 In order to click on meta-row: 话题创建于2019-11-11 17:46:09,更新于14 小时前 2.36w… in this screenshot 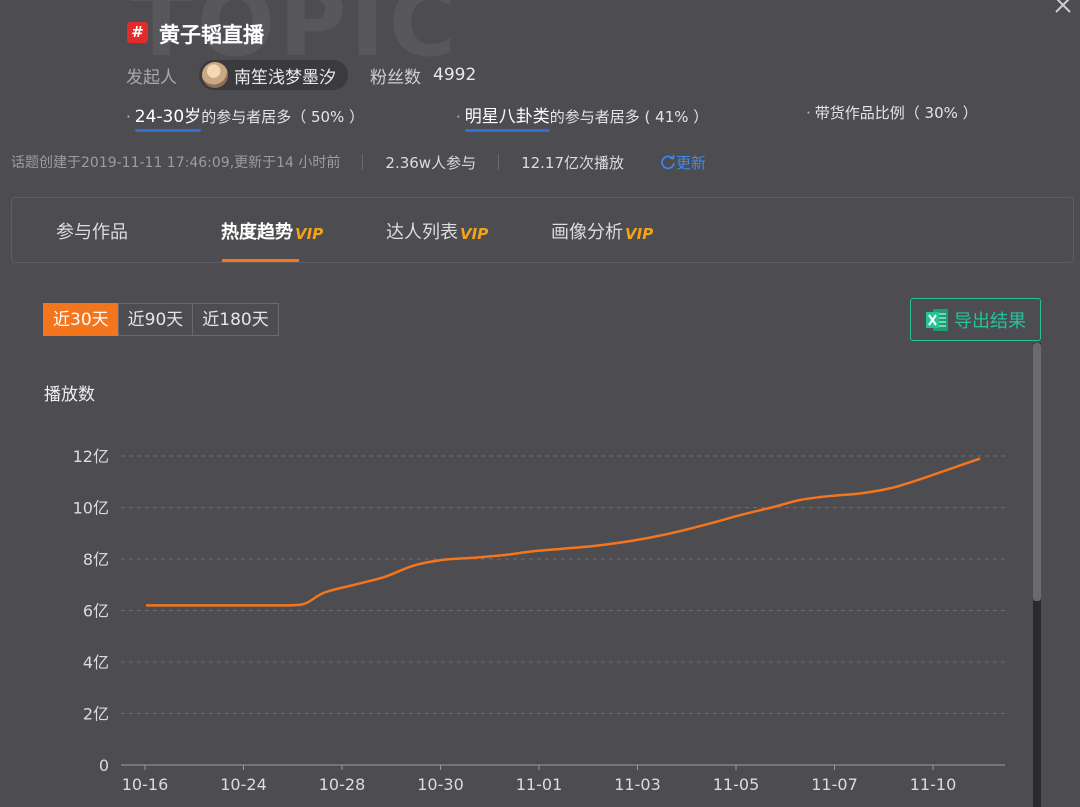, I will do `click(353, 162)`.